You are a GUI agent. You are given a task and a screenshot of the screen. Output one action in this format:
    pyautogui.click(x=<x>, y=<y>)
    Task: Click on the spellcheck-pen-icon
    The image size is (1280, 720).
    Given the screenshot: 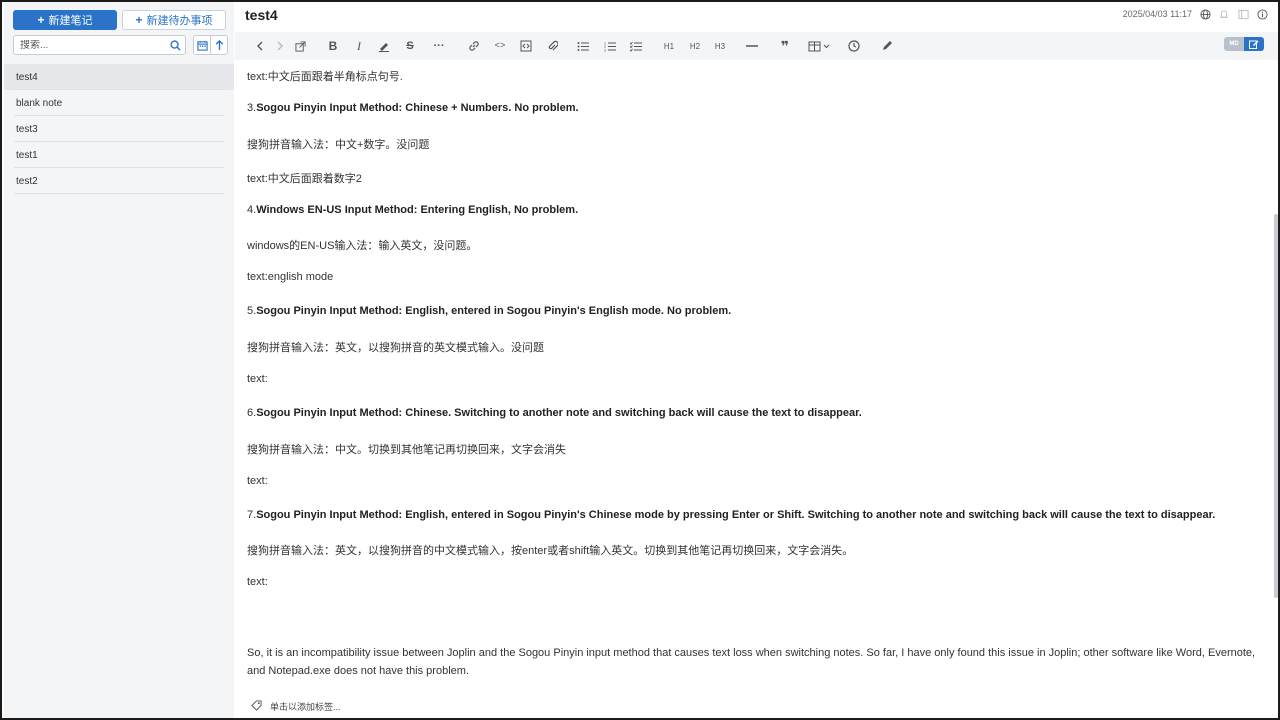 What is the action you would take?
    pyautogui.click(x=887, y=46)
    